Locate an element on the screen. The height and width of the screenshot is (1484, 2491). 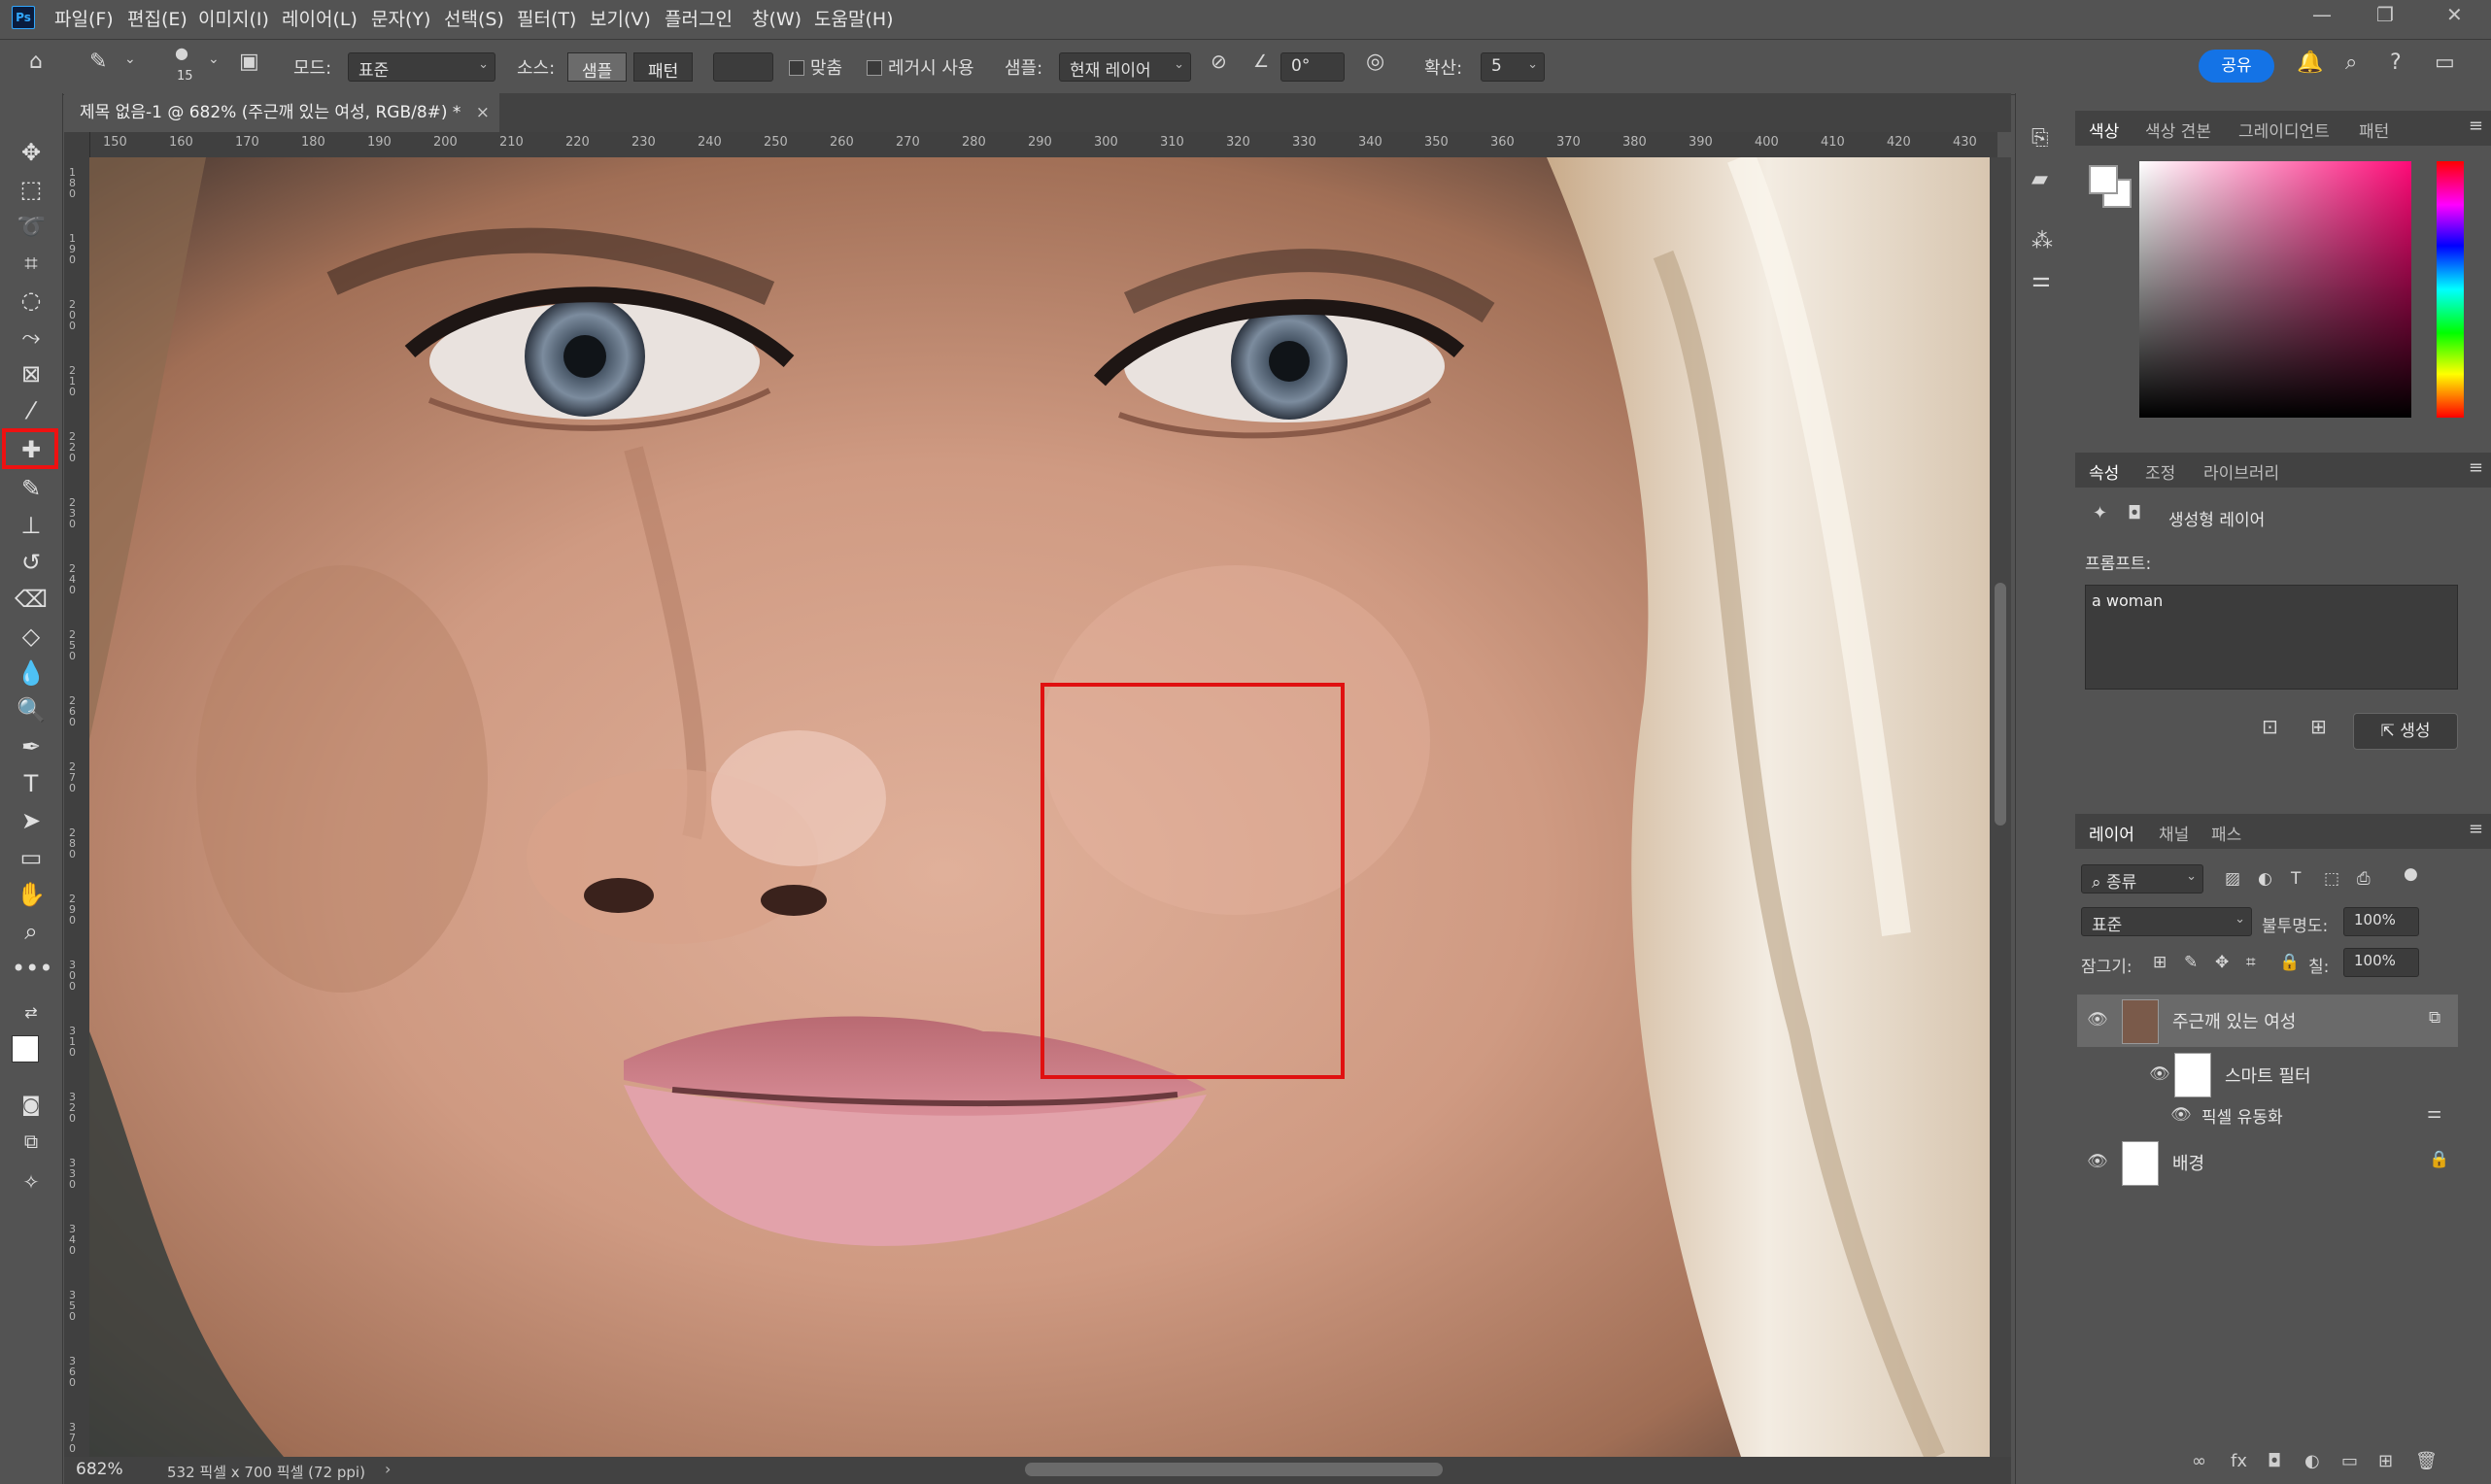
blur-tool-icon: 💧 is located at coordinates (31, 673).